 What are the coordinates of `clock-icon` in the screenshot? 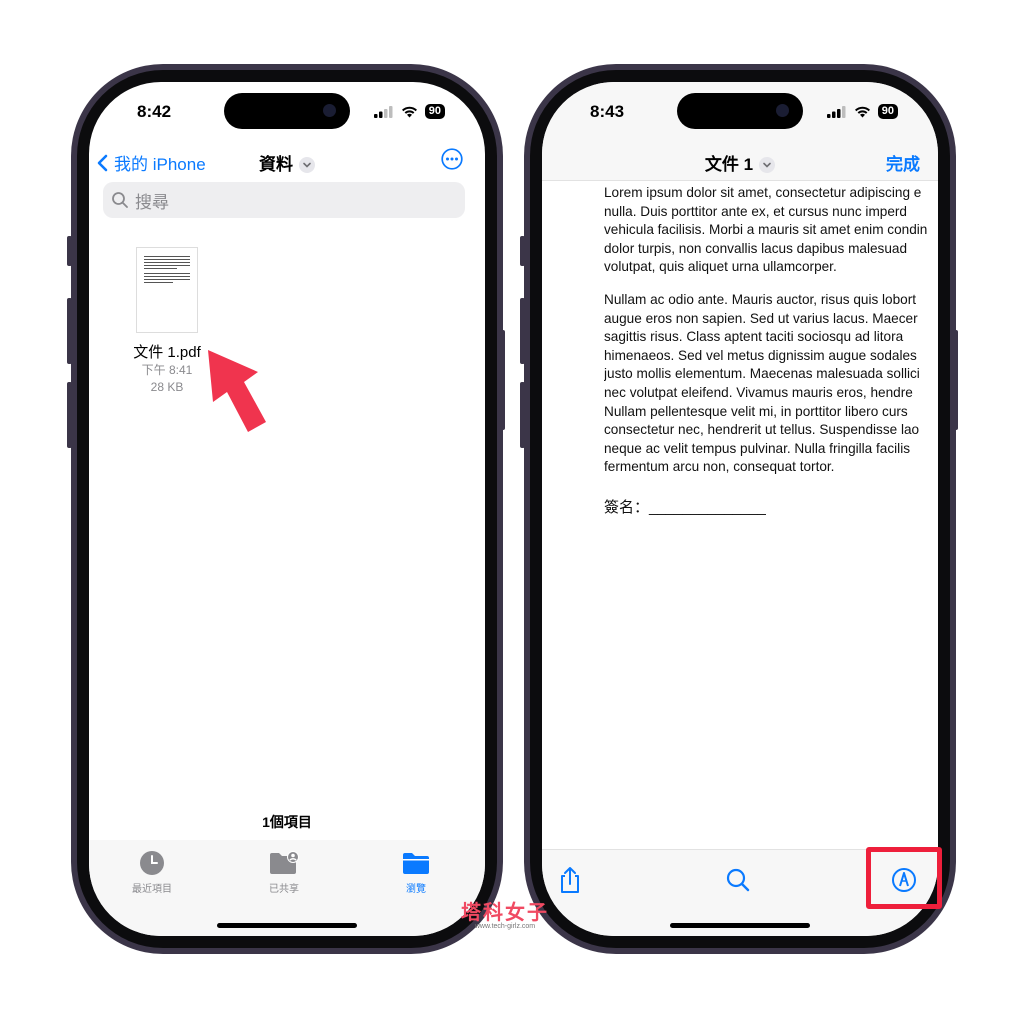 It's located at (152, 863).